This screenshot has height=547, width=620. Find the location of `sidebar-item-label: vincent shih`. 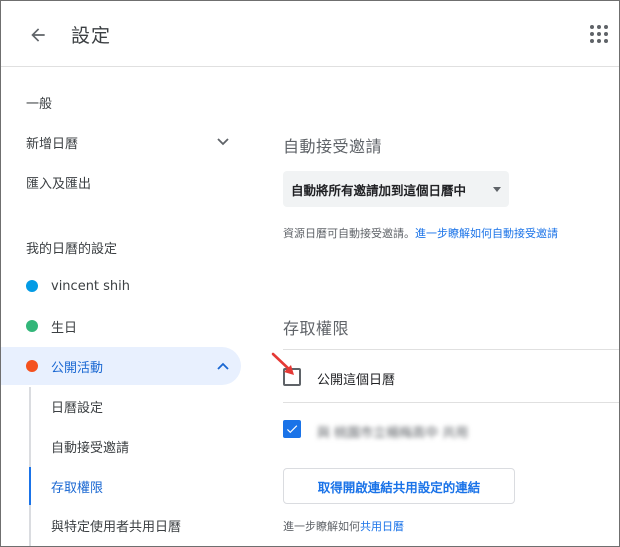

sidebar-item-label: vincent shih is located at coordinates (91, 286).